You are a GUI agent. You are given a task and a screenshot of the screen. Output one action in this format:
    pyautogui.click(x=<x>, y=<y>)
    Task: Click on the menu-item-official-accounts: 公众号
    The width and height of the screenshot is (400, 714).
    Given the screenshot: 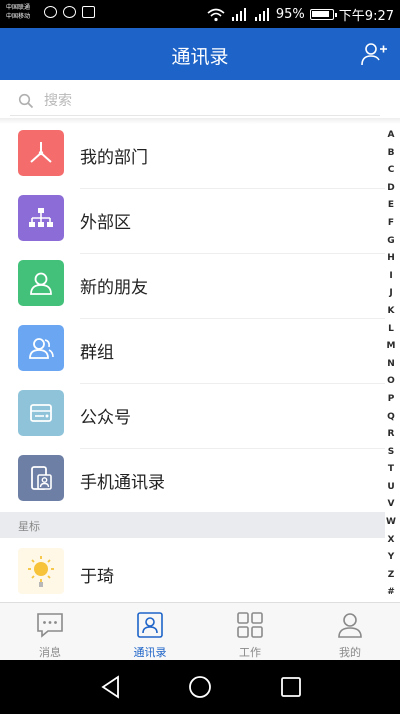 What is the action you would take?
    pyautogui.click(x=192, y=416)
    